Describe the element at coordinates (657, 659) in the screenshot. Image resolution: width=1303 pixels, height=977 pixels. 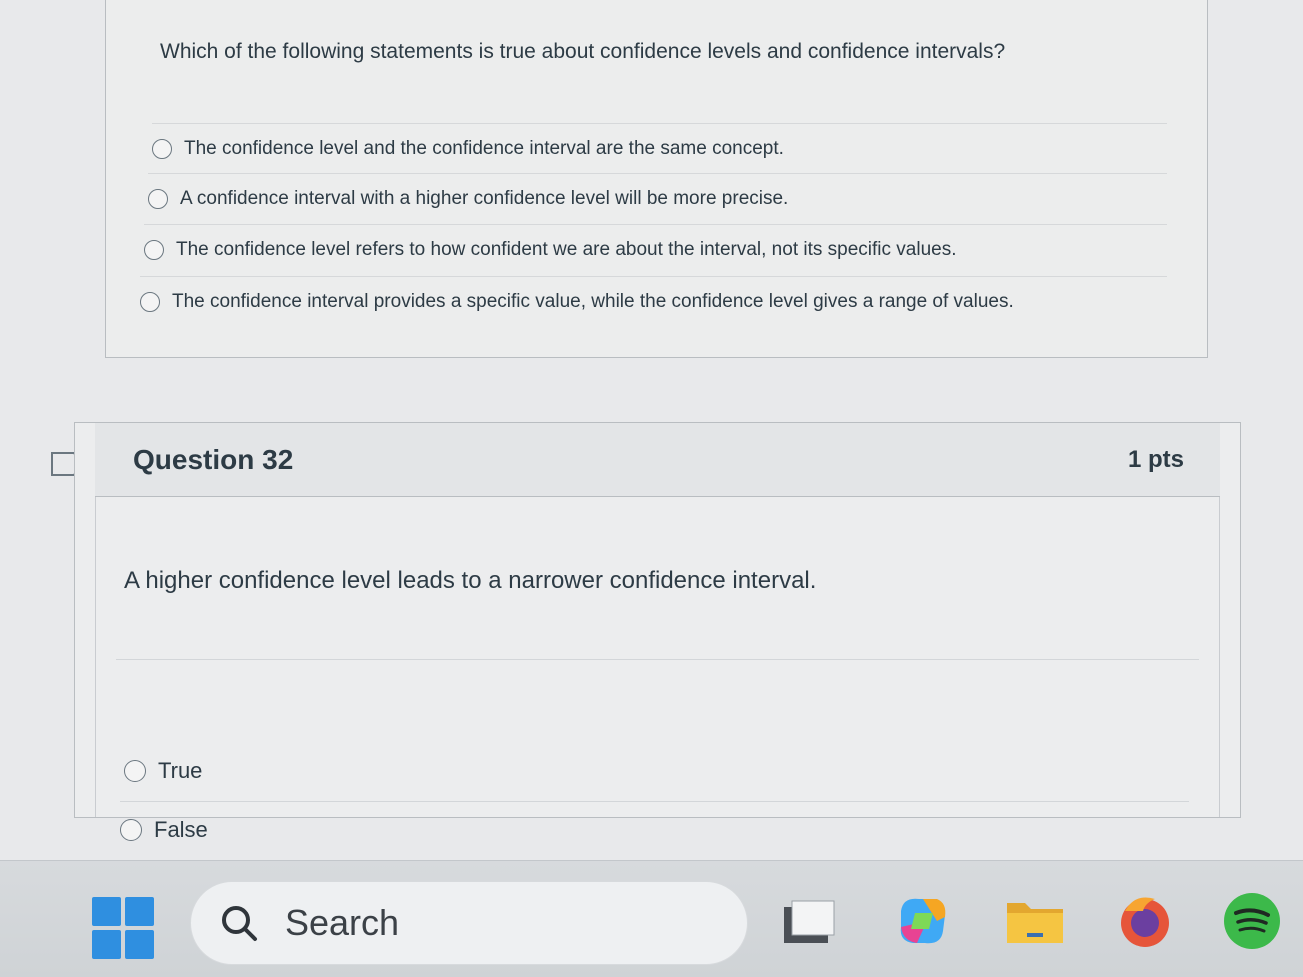
I see `divider` at that location.